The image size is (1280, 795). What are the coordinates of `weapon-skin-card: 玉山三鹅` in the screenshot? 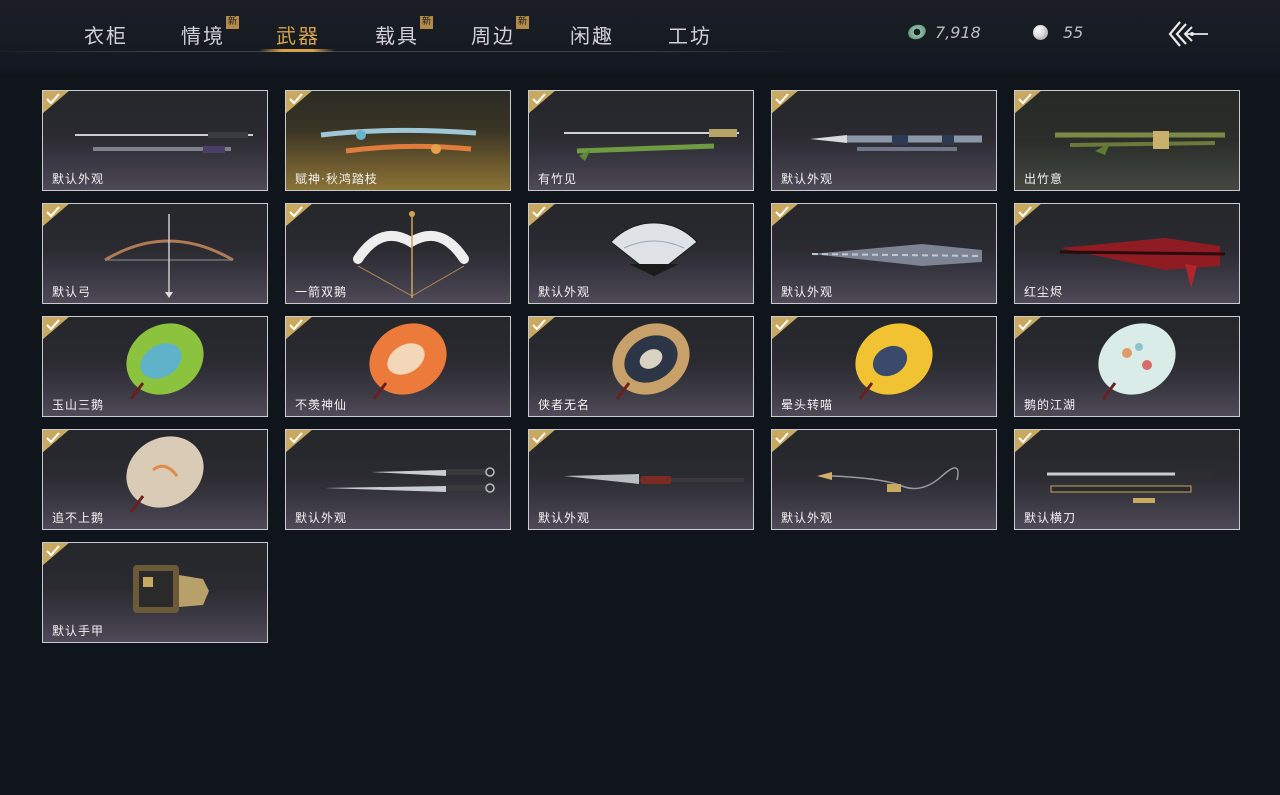 It's located at (155, 366).